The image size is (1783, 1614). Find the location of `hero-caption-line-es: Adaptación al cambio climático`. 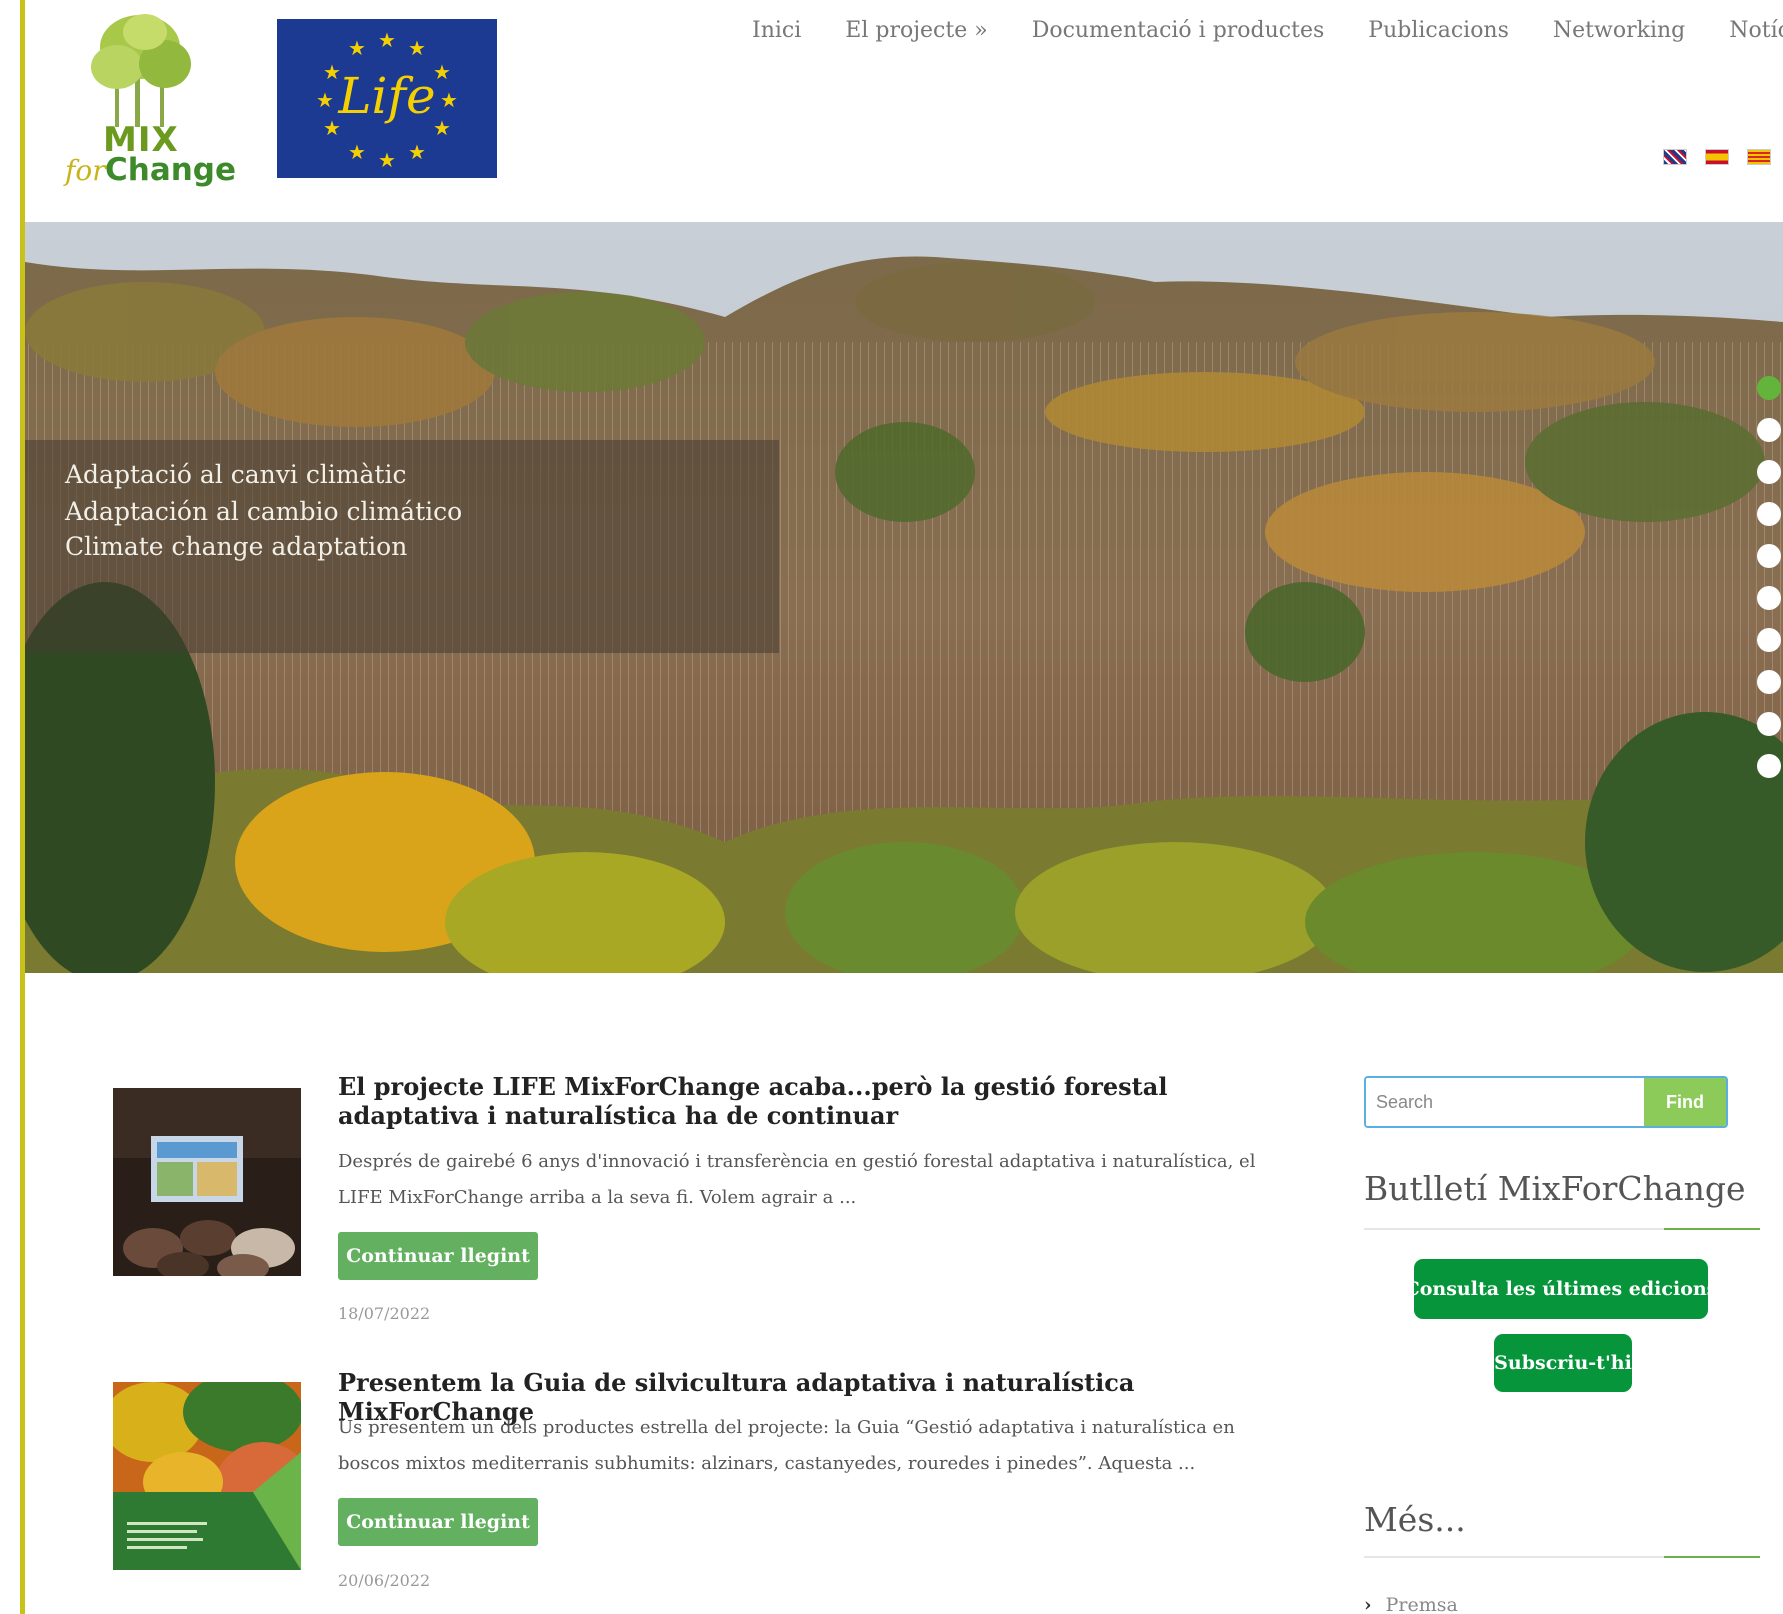

hero-caption-line-es: Adaptación al cambio climático is located at coordinates (264, 511).